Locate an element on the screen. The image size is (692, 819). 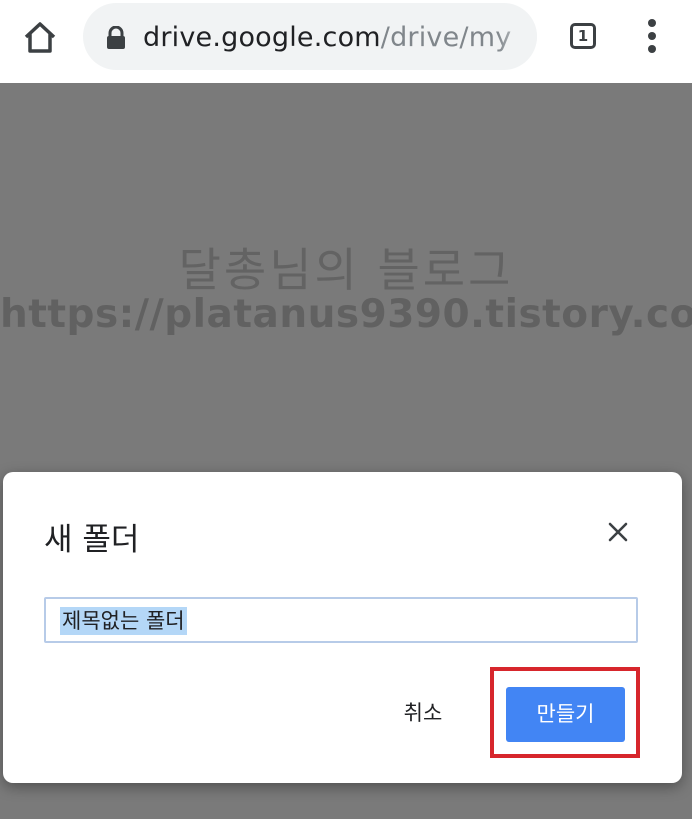
watermark-url: https://platanus9390.tistory.com is located at coordinates (346, 314).